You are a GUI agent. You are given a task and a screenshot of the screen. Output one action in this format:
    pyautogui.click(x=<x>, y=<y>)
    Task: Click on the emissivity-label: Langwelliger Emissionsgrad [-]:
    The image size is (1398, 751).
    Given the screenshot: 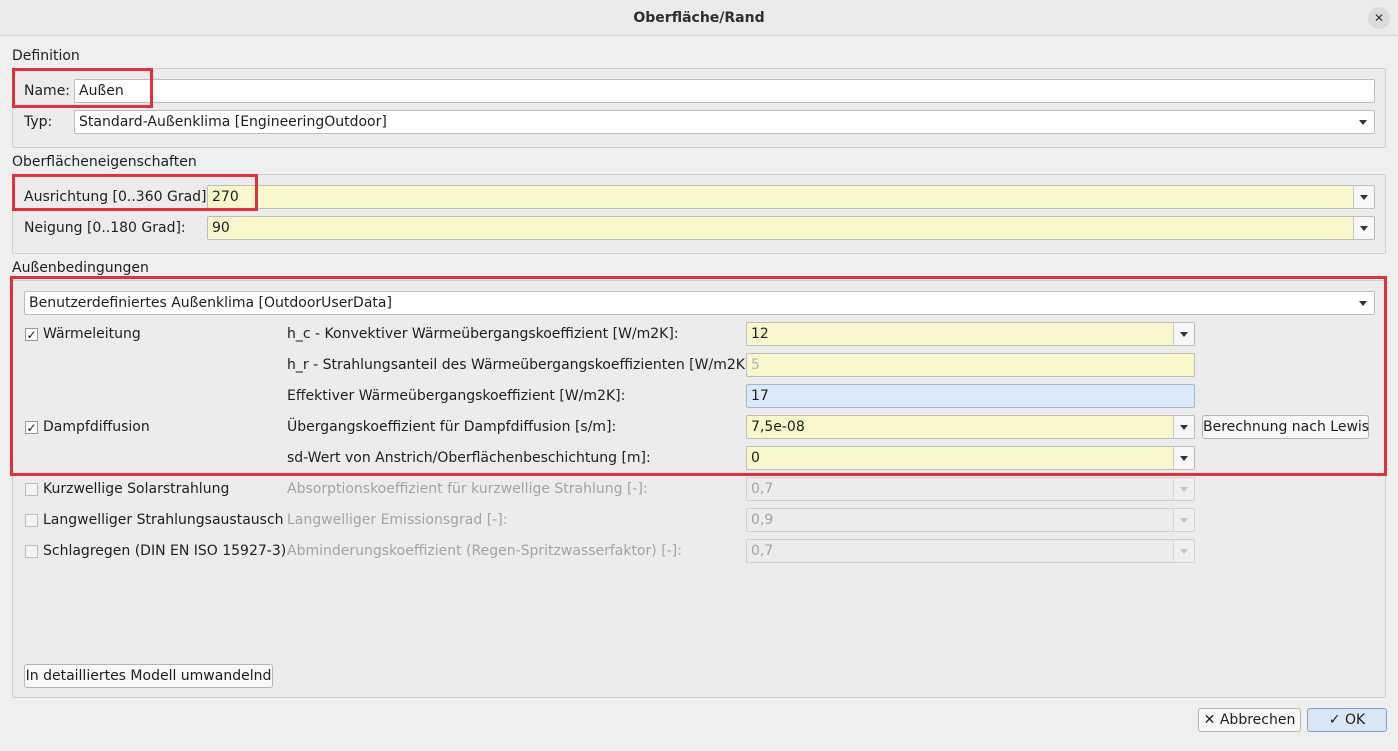 What is the action you would take?
    pyautogui.click(x=397, y=520)
    